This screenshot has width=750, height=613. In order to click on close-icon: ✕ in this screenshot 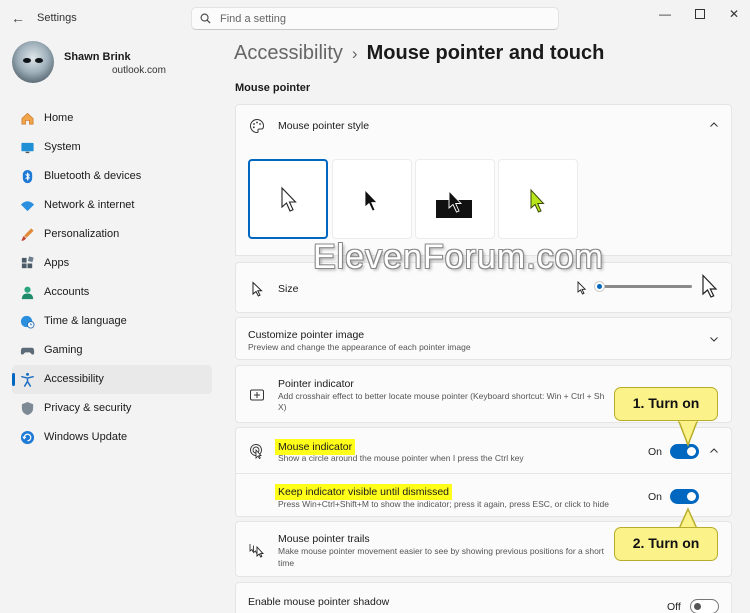, I will do `click(734, 14)`.